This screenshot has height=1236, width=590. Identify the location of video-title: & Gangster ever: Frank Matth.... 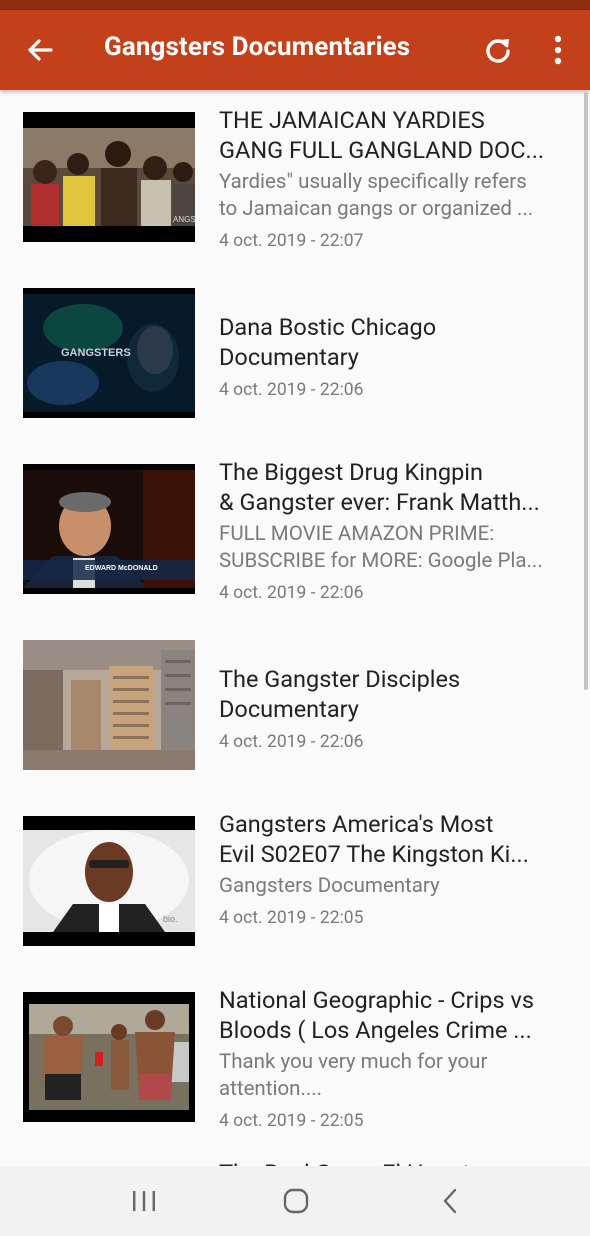
(379, 502).